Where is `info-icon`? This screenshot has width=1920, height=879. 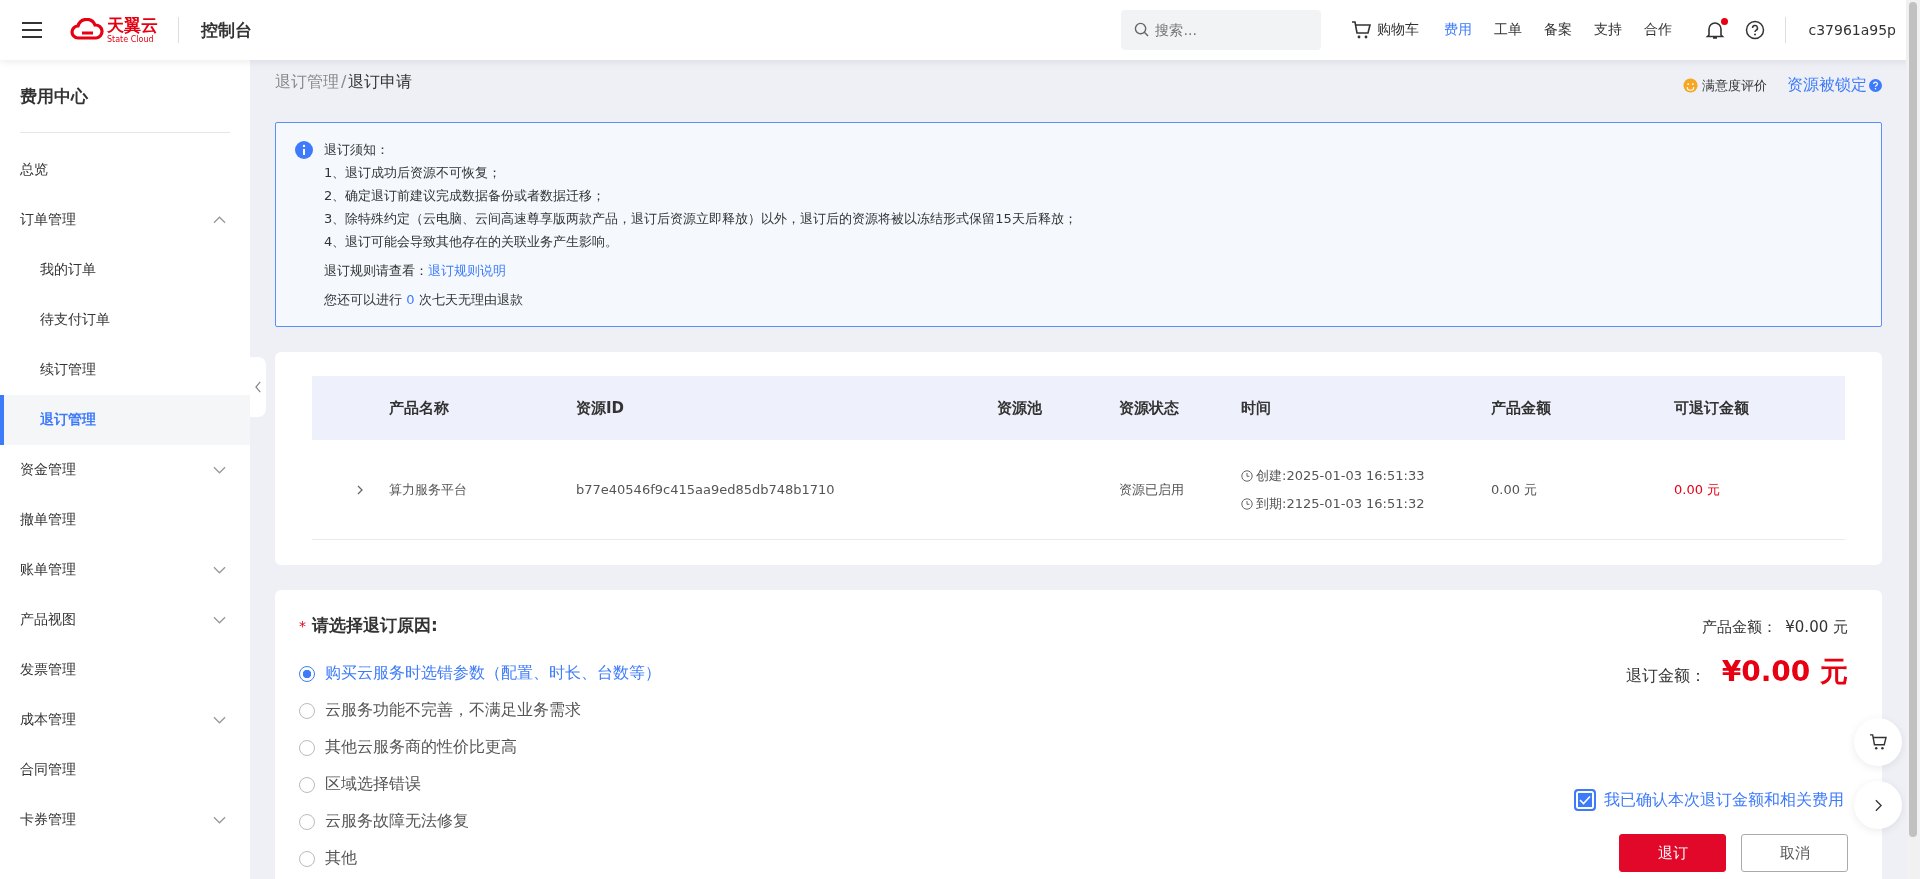 info-icon is located at coordinates (304, 150).